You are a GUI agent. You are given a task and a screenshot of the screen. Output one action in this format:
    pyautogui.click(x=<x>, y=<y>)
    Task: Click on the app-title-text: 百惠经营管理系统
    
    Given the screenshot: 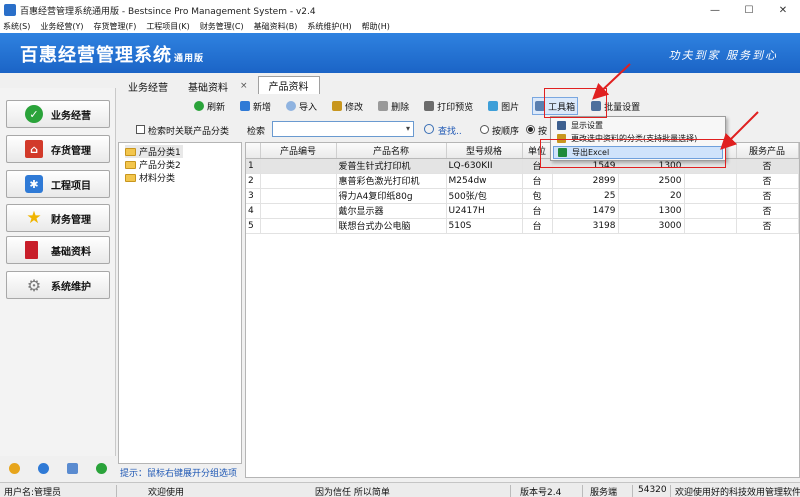 What is the action you would take?
    pyautogui.click(x=96, y=55)
    